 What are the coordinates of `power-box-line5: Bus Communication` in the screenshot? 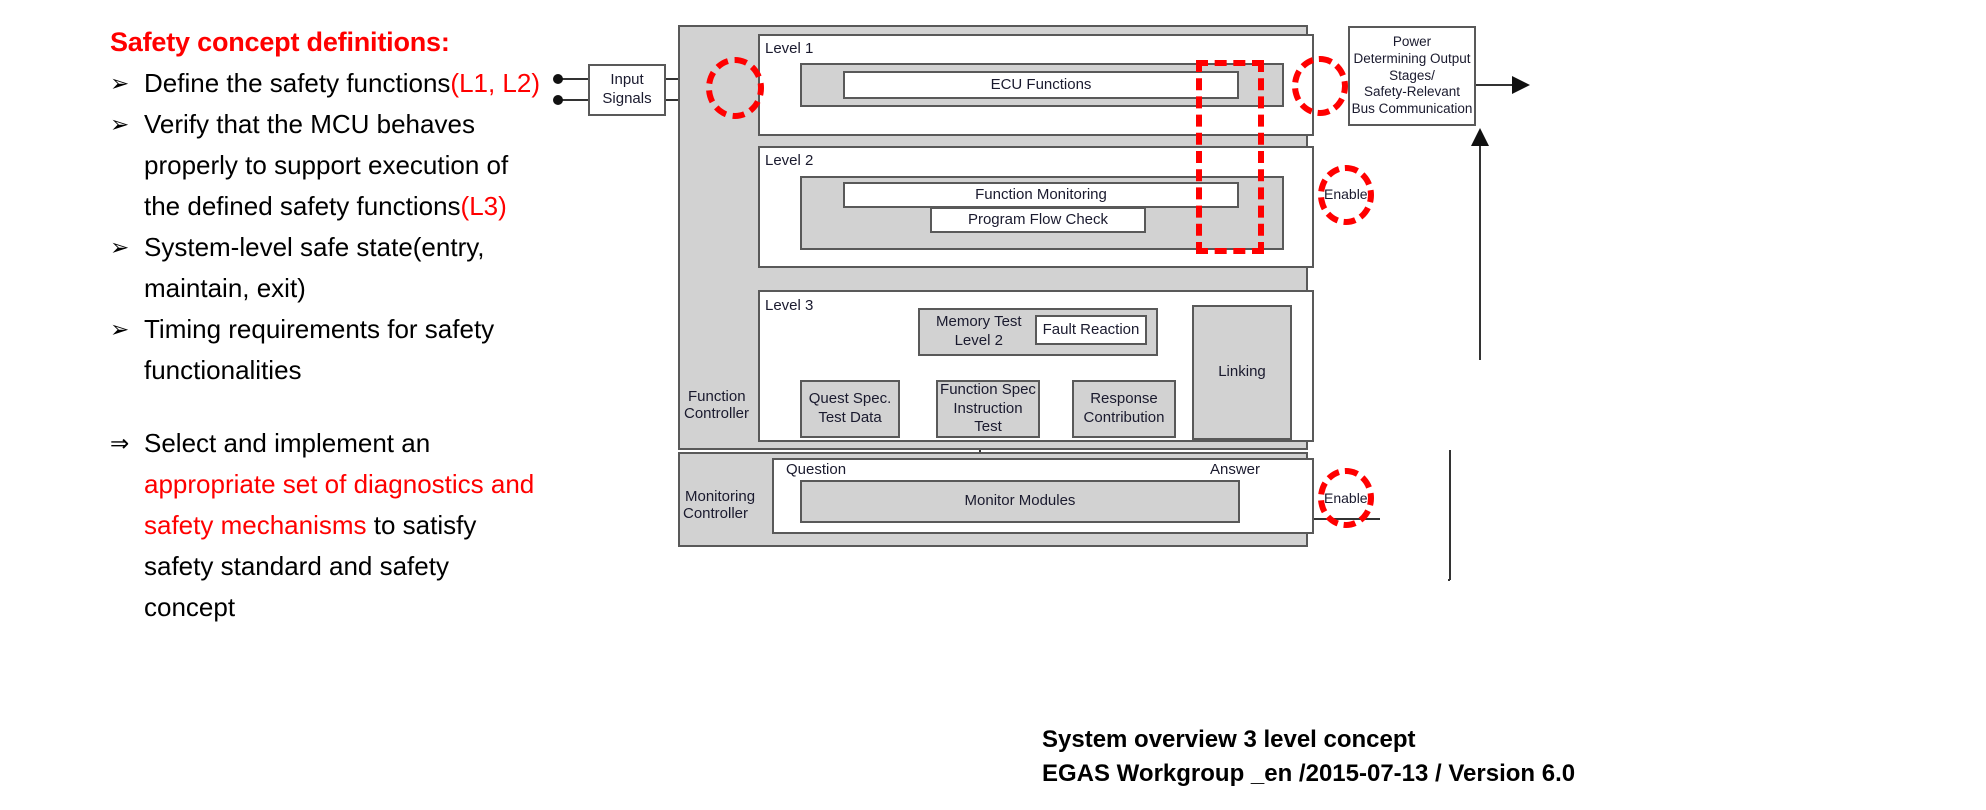 It's located at (1412, 109).